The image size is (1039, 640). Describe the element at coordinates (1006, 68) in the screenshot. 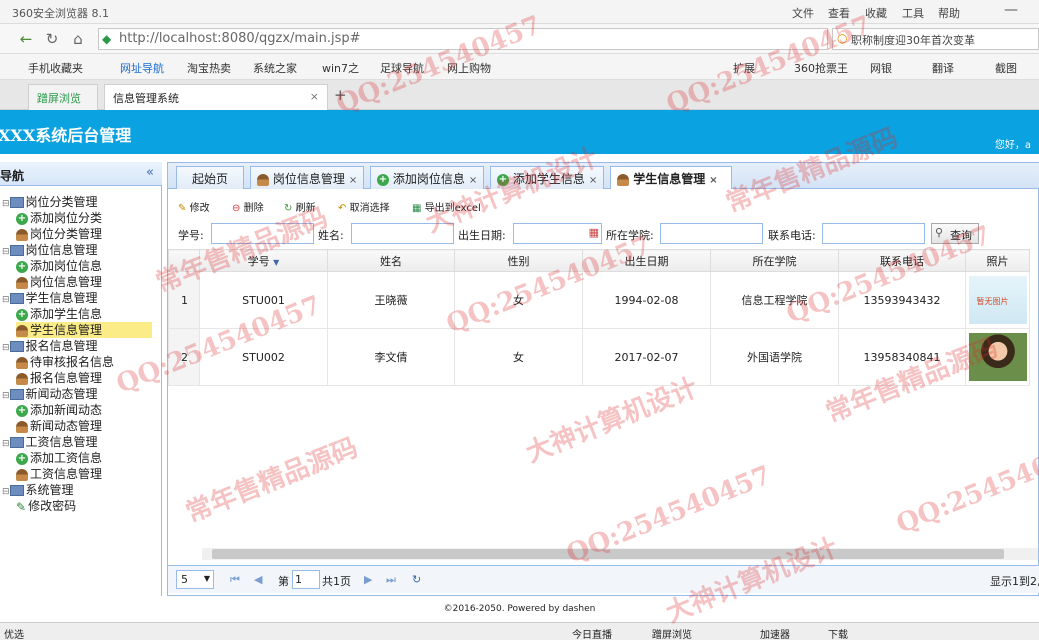

I see `screenshot-button: 截图` at that location.